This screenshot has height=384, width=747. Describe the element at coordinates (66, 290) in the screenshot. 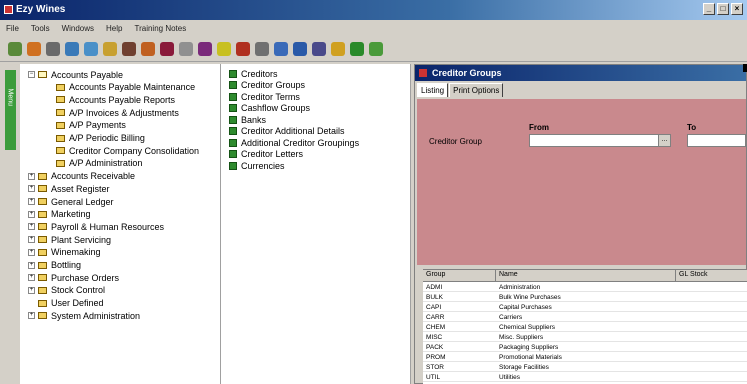

I see `tree-node: + Stock Control` at that location.